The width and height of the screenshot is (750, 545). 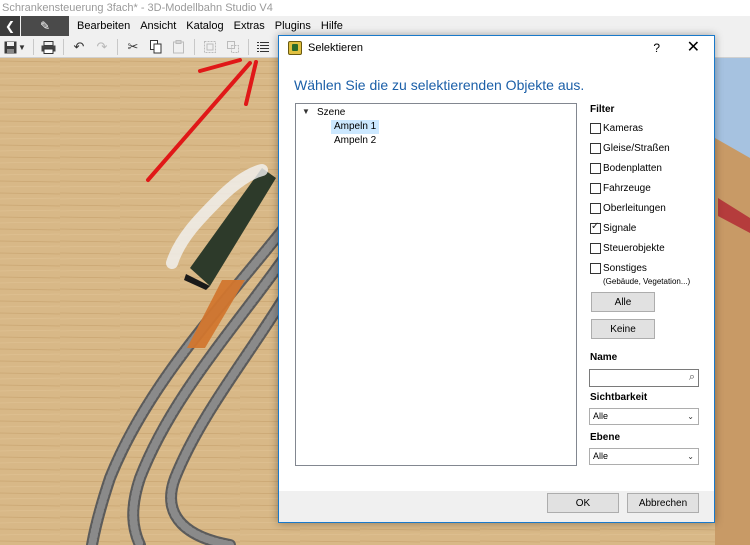 I want to click on sonstiges-note: (Gebäude, Vegetation...), so click(x=647, y=281).